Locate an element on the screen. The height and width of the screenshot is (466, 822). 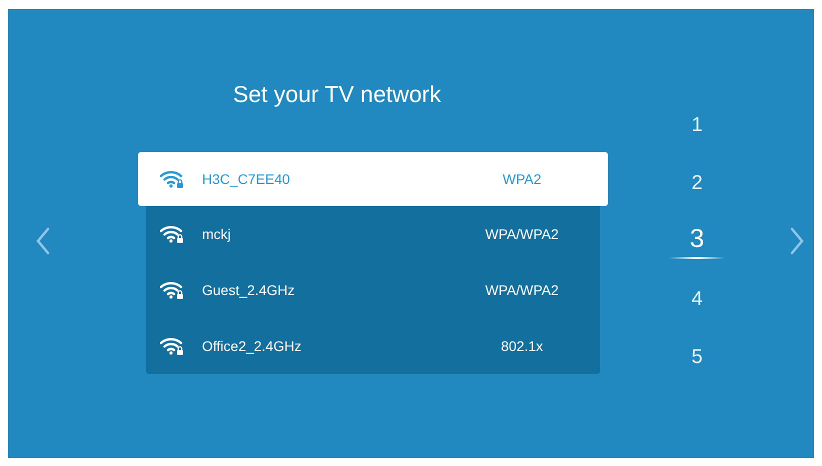
network-name: Guest_2.4GHz is located at coordinates (249, 290).